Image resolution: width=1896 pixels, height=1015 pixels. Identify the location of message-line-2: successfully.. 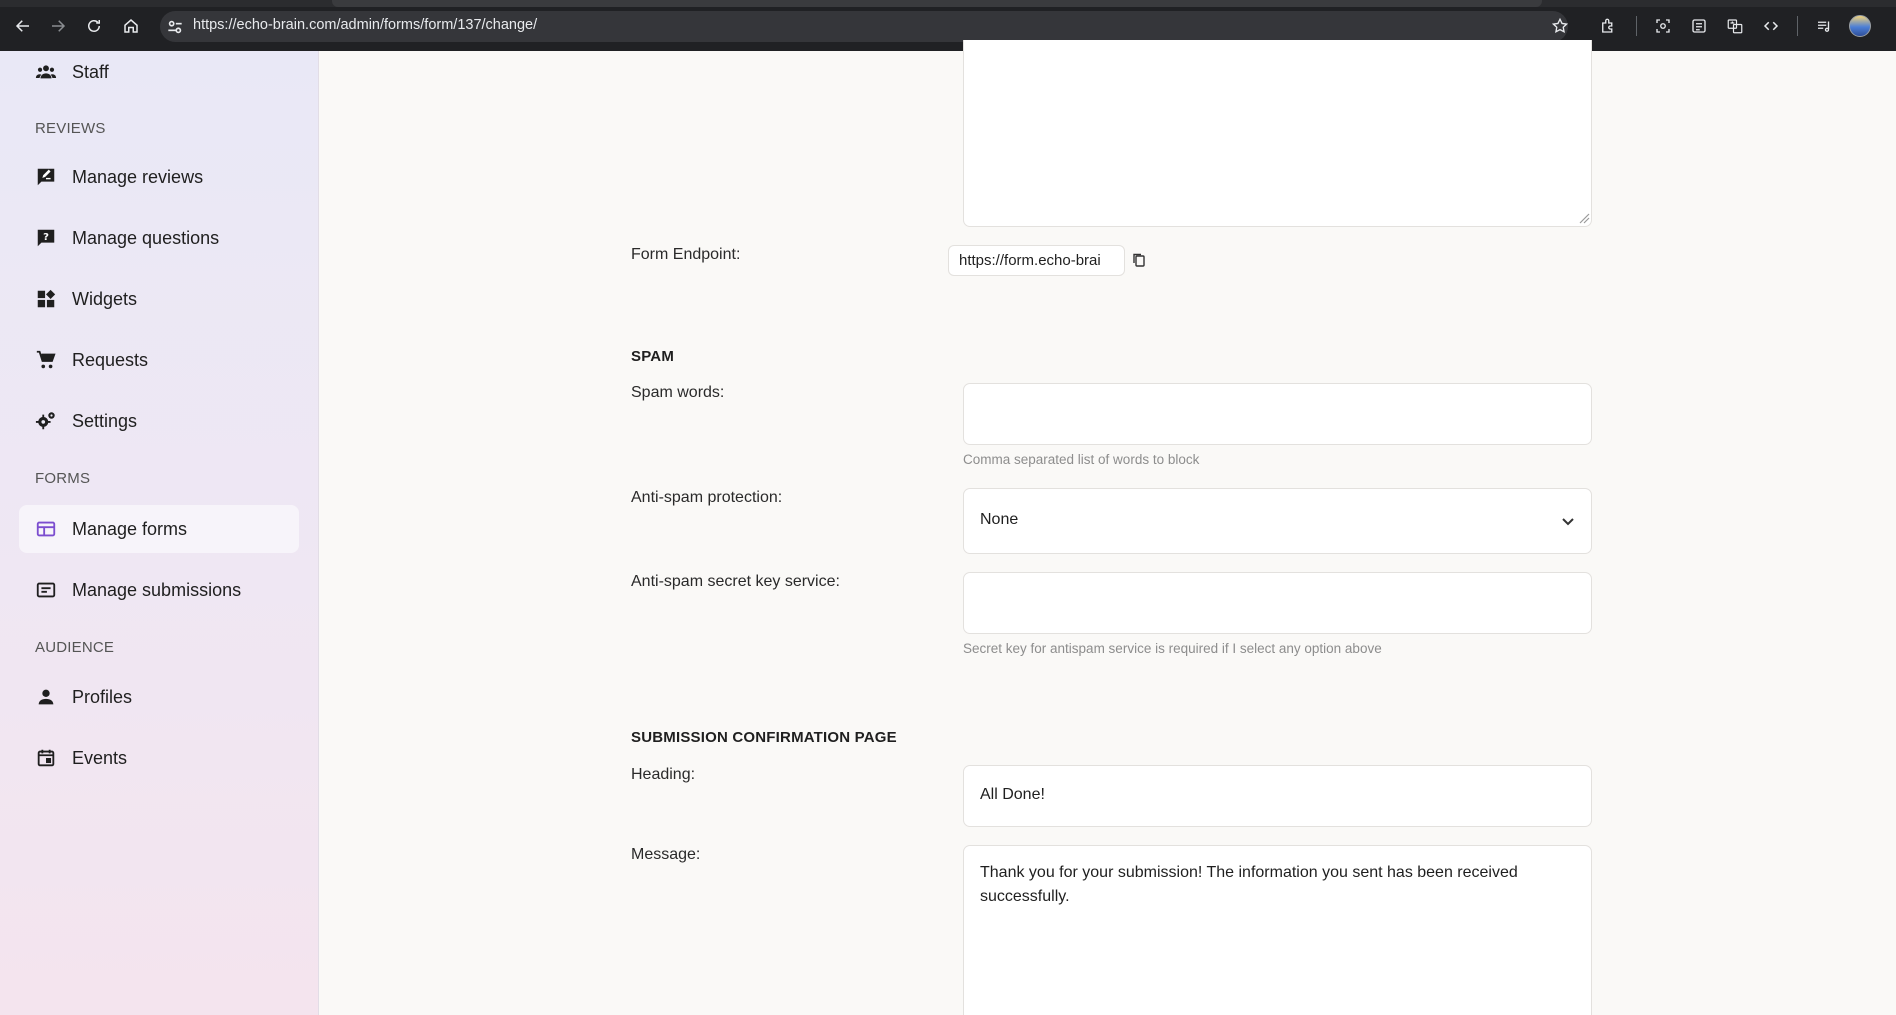
(1025, 896).